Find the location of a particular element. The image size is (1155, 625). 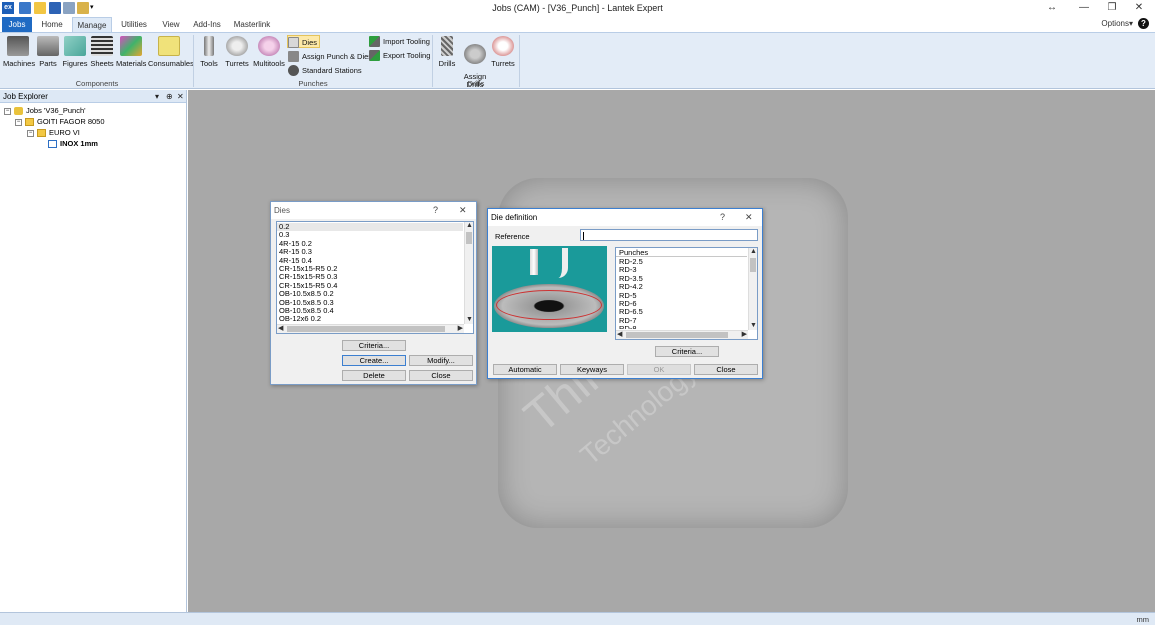

assign-punch-dies-icon is located at coordinates (293, 56).